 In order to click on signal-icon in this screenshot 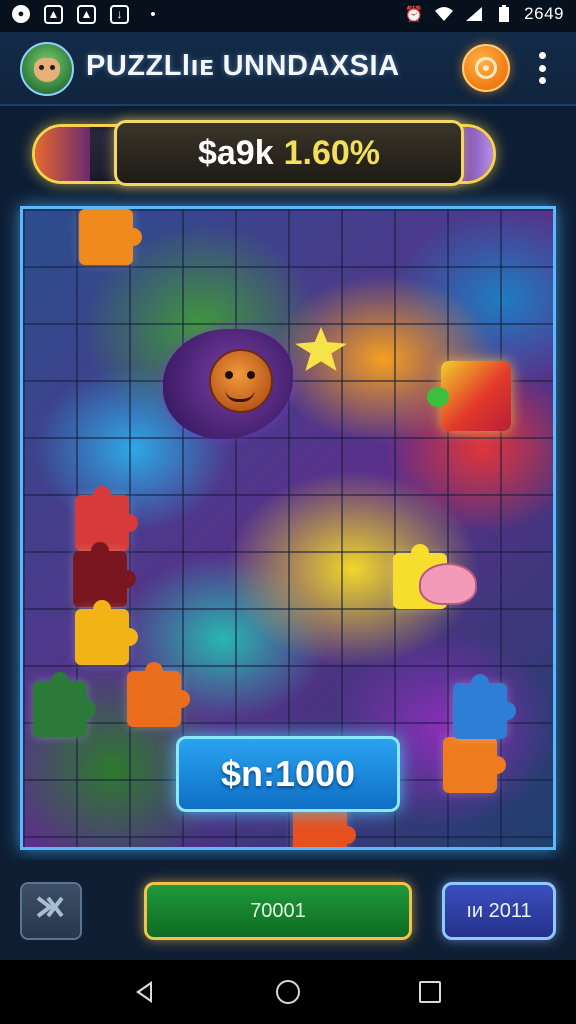, I will do `click(474, 14)`.